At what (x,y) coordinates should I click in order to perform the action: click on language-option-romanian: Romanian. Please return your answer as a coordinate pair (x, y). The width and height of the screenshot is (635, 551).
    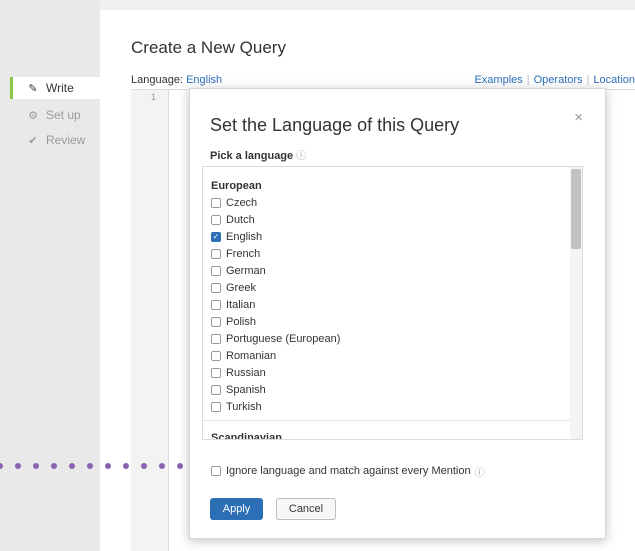
    Looking at the image, I should click on (243, 356).